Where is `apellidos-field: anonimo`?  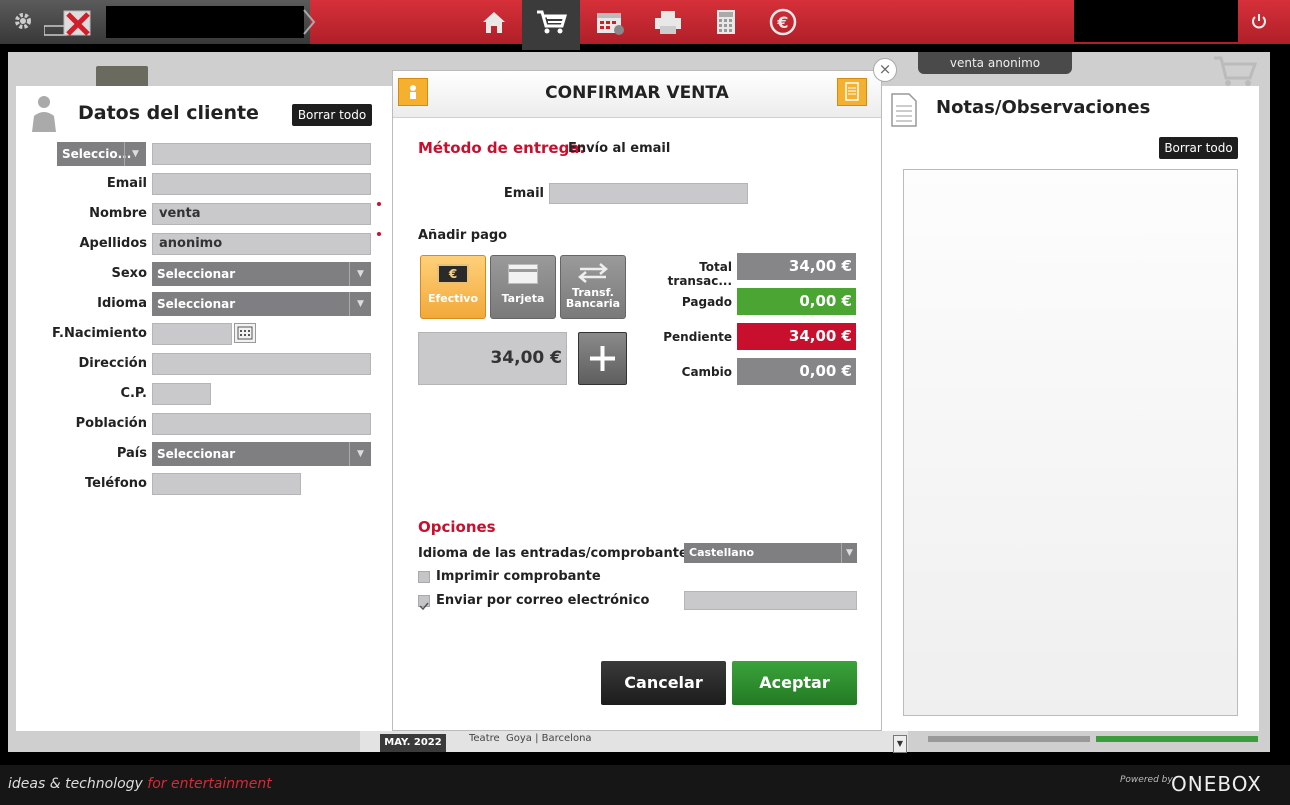
apellidos-field: anonimo is located at coordinates (261, 244).